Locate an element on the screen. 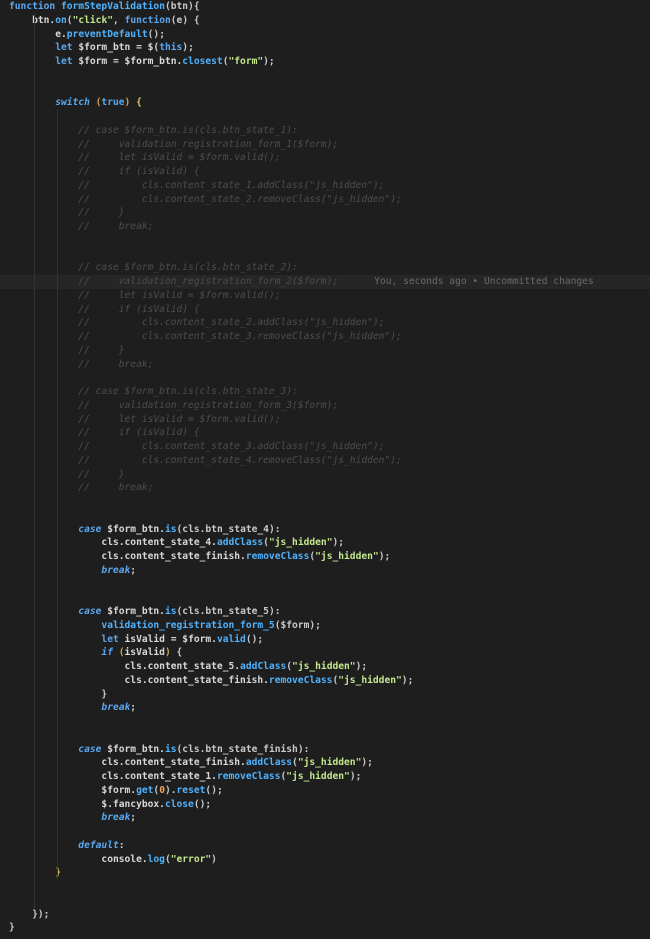  code-token: reset is located at coordinates (191, 790).